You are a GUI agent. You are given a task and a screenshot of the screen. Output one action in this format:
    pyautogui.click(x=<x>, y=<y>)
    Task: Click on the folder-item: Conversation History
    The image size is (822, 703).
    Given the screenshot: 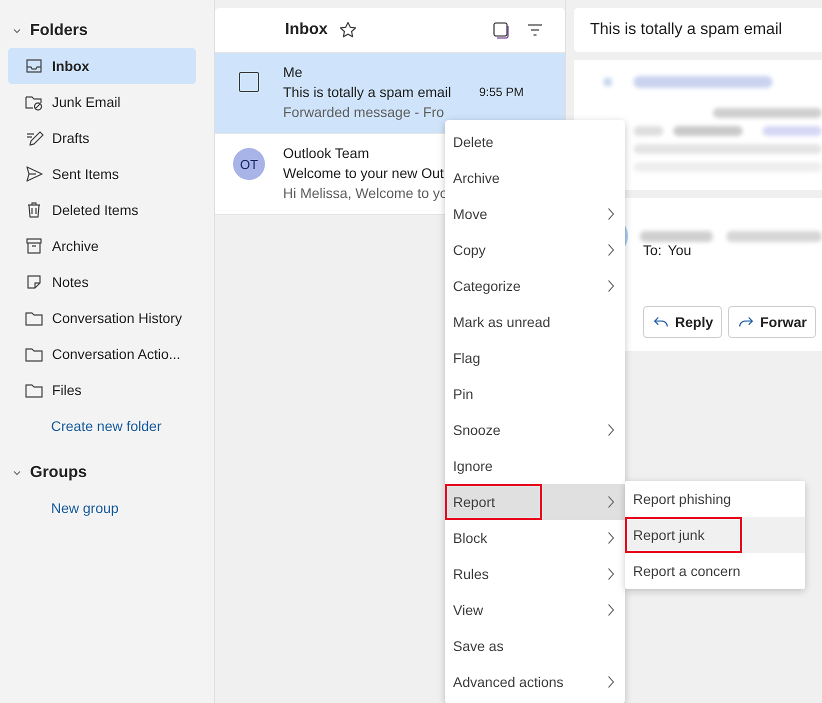 What is the action you would take?
    pyautogui.click(x=102, y=318)
    